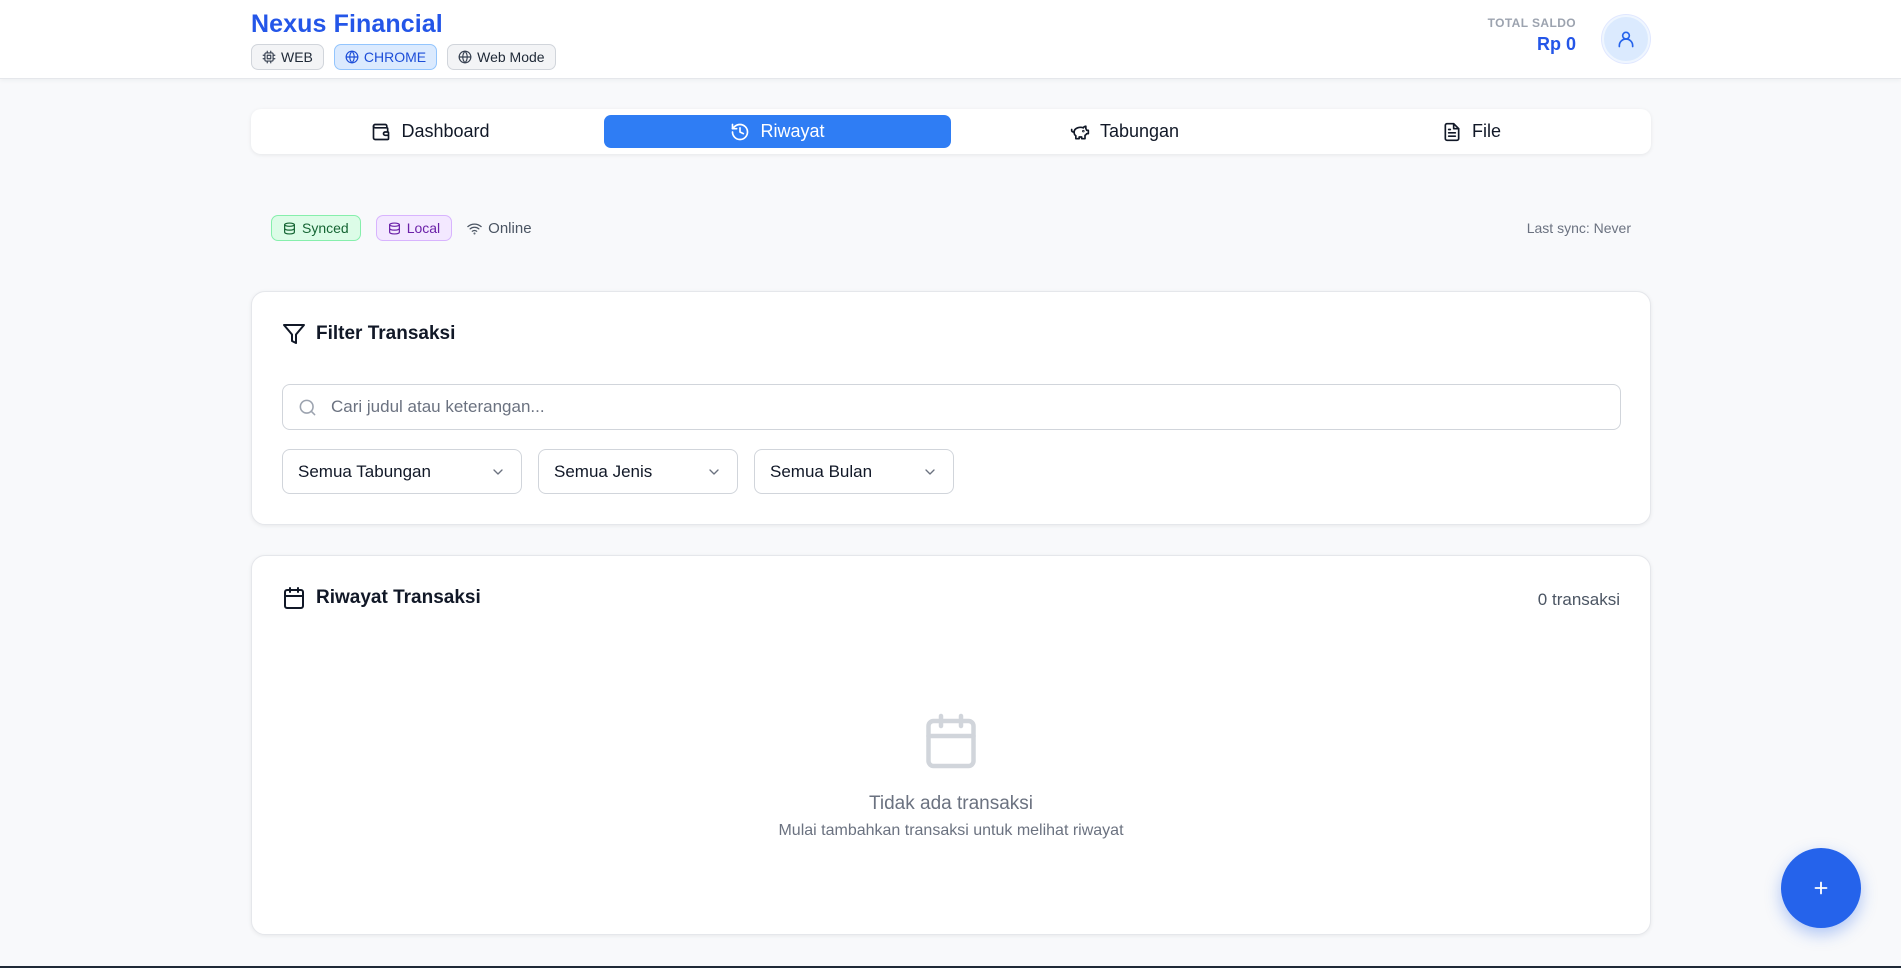 This screenshot has width=1901, height=968. What do you see at coordinates (347, 24) in the screenshot?
I see `brand-title: Nexus Financial` at bounding box center [347, 24].